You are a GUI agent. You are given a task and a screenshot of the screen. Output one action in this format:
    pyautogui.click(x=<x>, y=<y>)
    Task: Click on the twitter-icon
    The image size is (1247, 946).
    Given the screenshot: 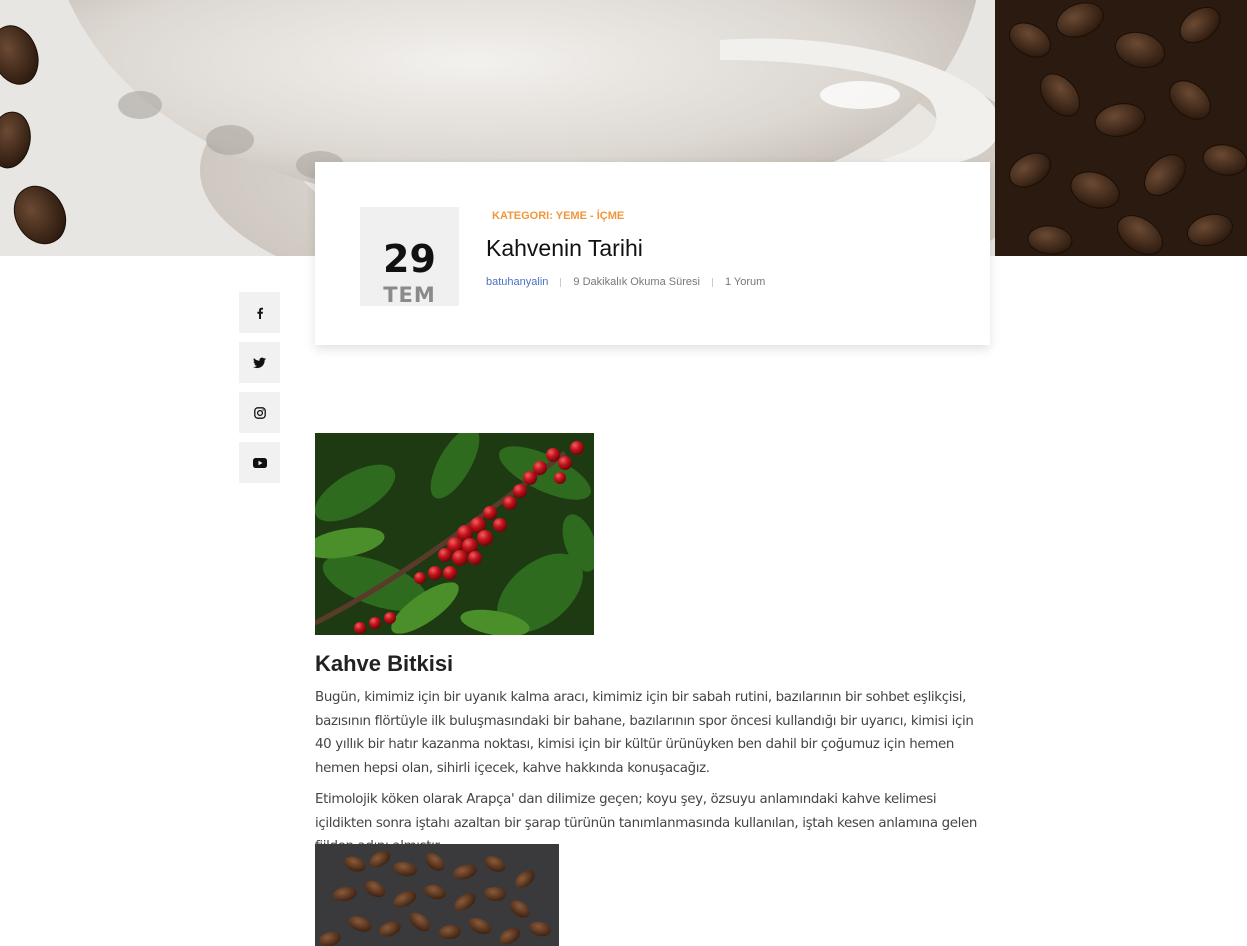 What is the action you would take?
    pyautogui.click(x=259, y=362)
    